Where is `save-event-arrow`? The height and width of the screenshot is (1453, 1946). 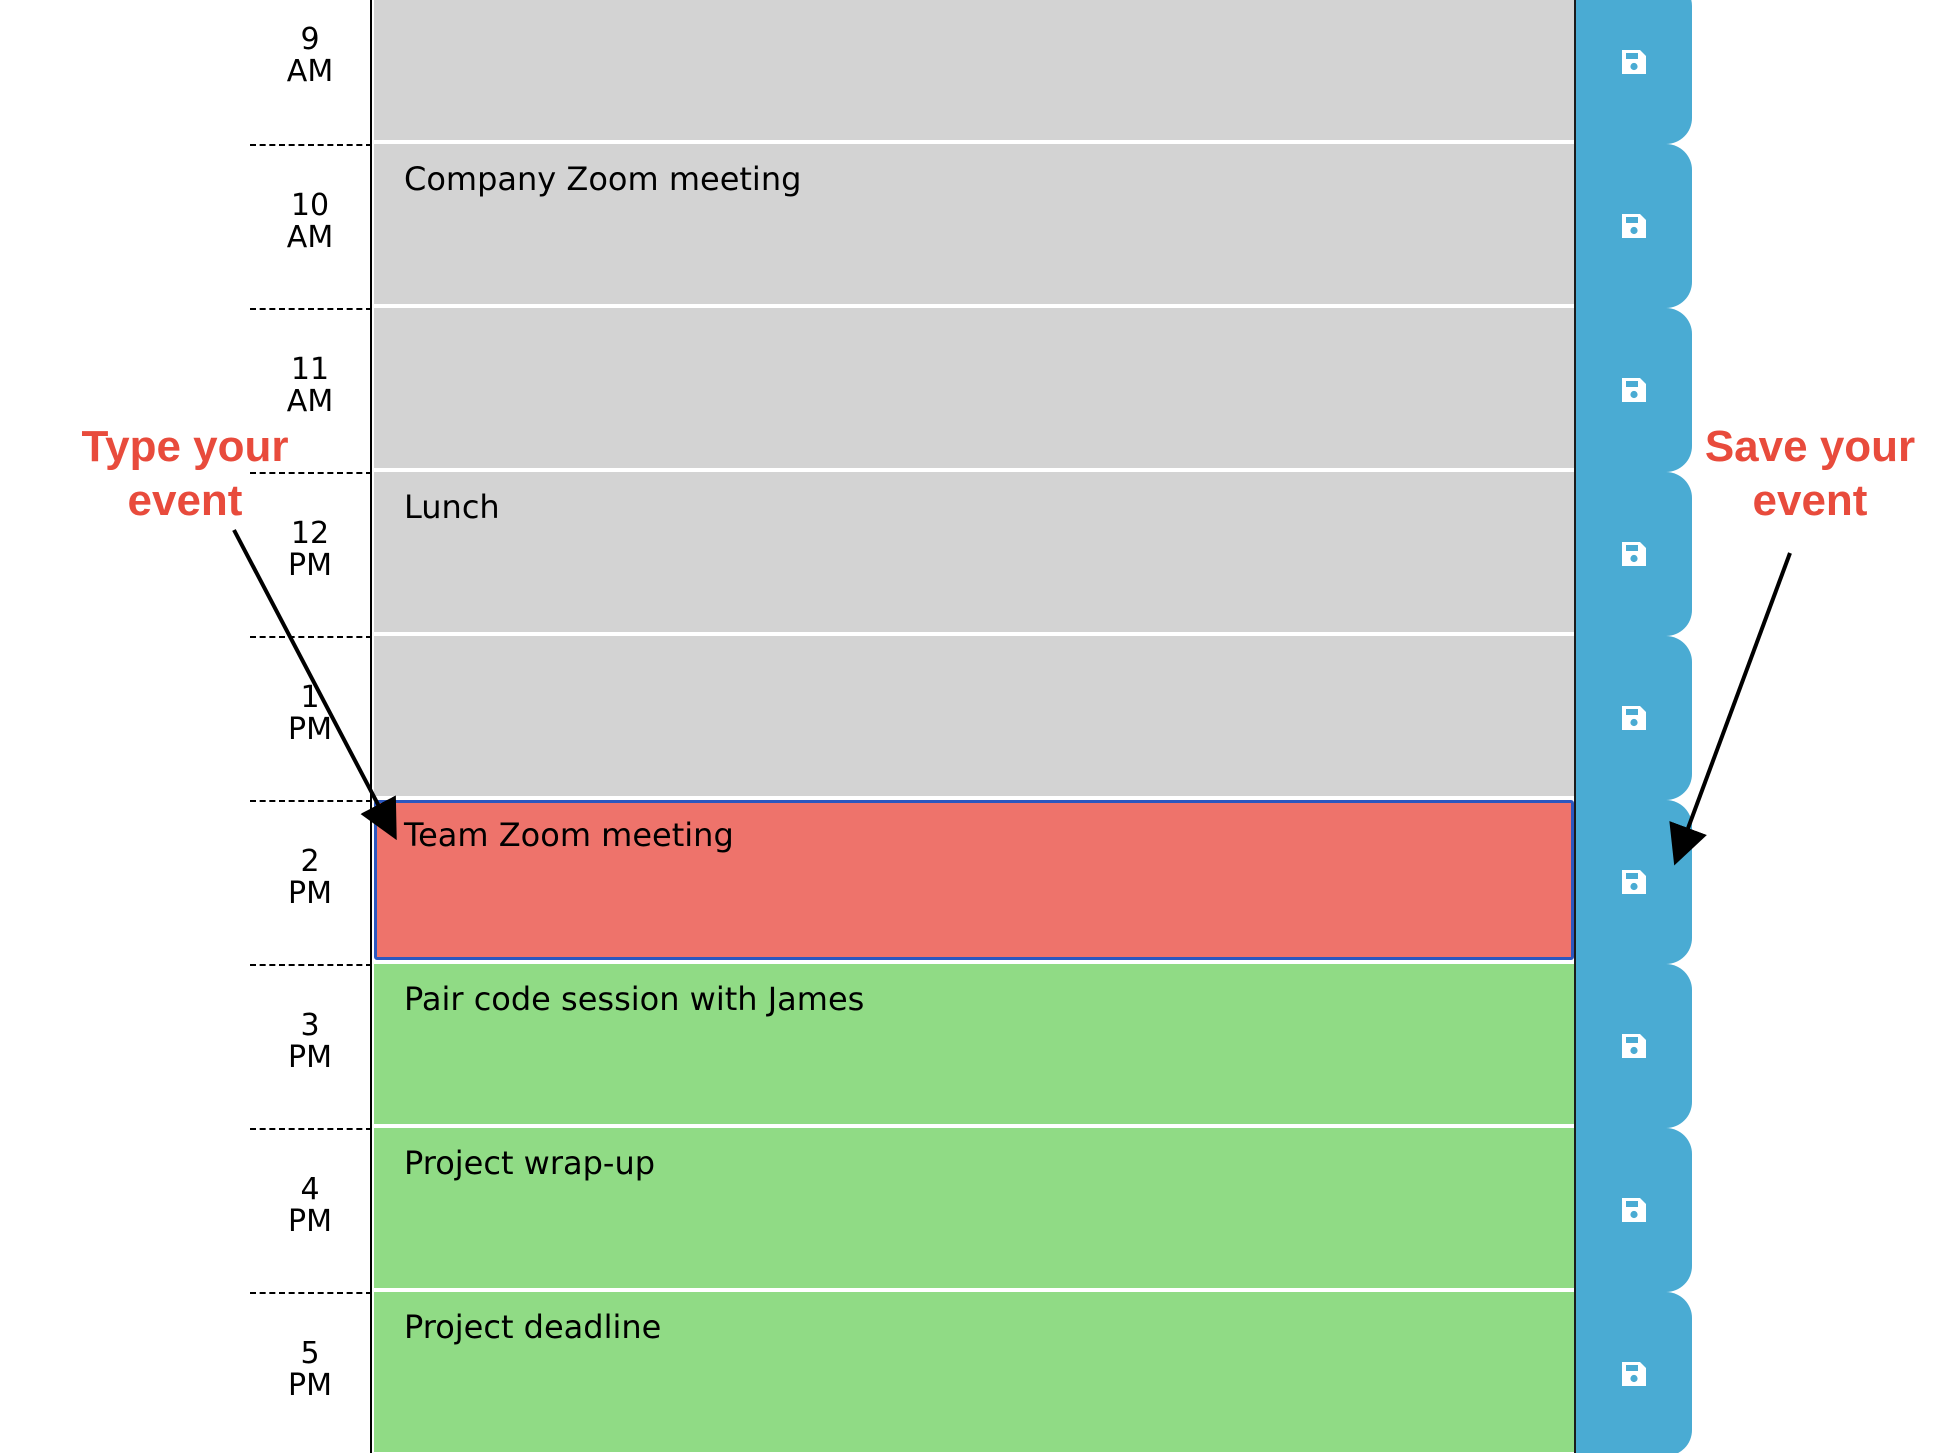
save-event-arrow is located at coordinates (1730, 709).